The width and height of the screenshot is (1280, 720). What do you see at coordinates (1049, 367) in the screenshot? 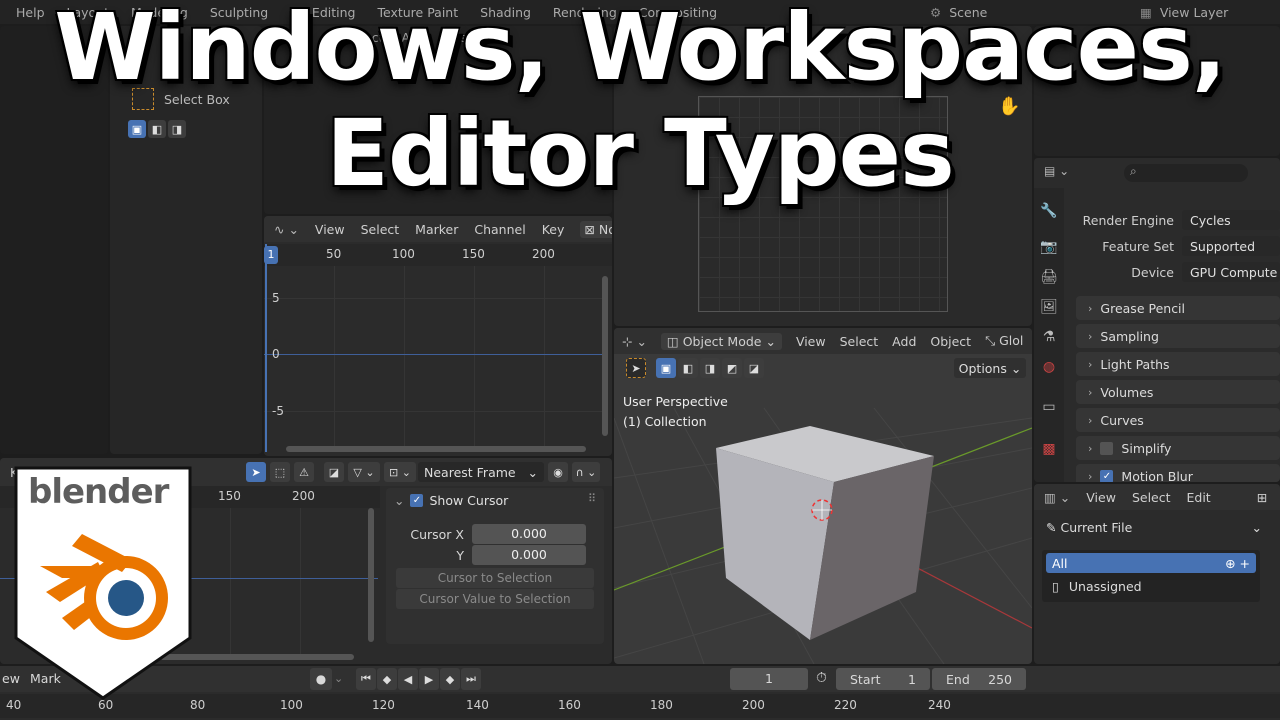
I see `world-tab-icon: ◍` at bounding box center [1049, 367].